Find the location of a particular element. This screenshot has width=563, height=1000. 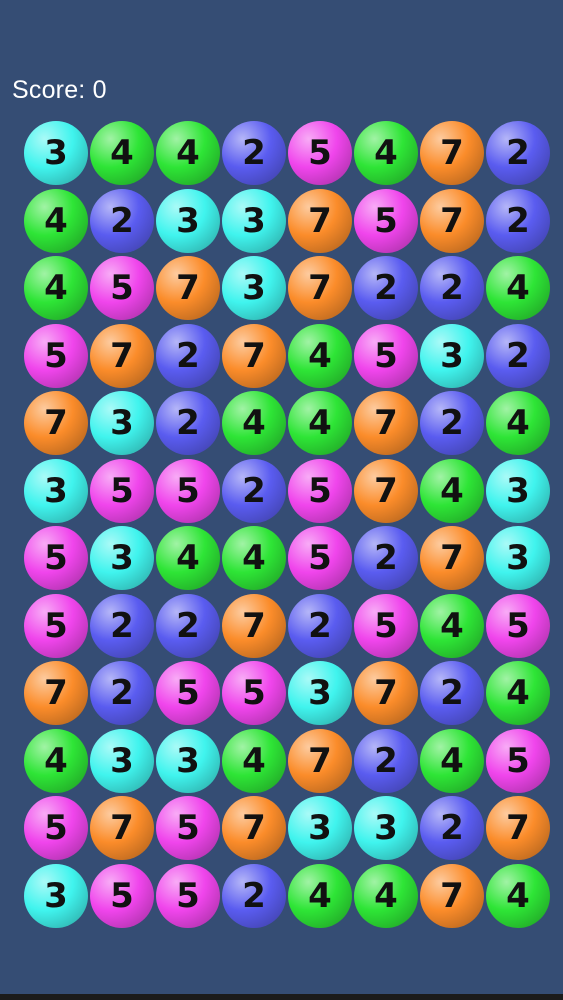

bottom-bar is located at coordinates (281, 997).